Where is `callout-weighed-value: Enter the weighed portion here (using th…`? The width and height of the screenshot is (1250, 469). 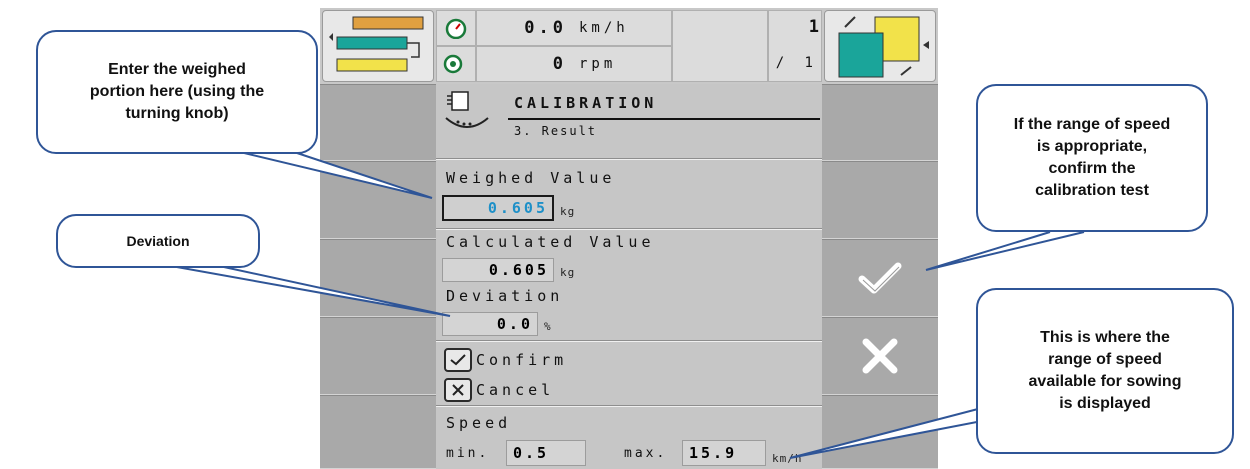
callout-weighed-value: Enter the weighed portion here (using th… is located at coordinates (177, 92).